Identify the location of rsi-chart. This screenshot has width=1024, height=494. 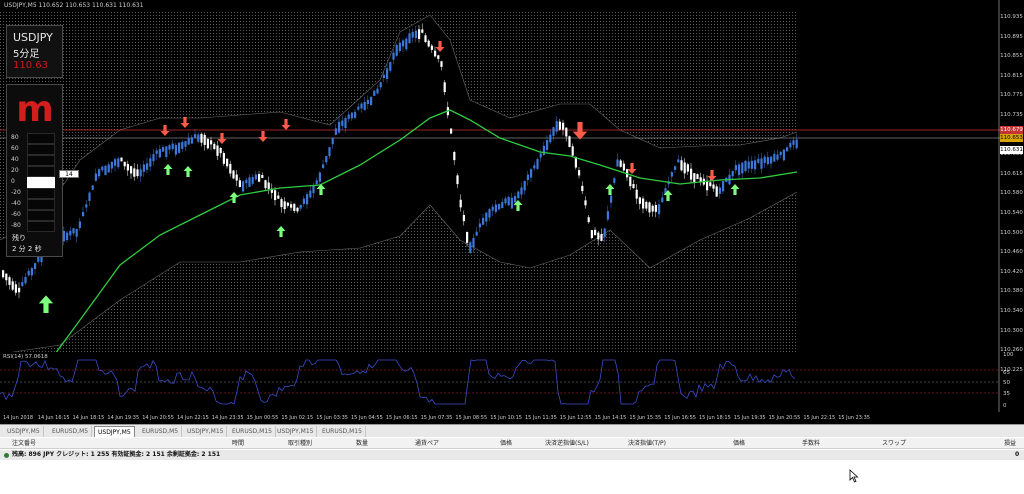
(512, 382).